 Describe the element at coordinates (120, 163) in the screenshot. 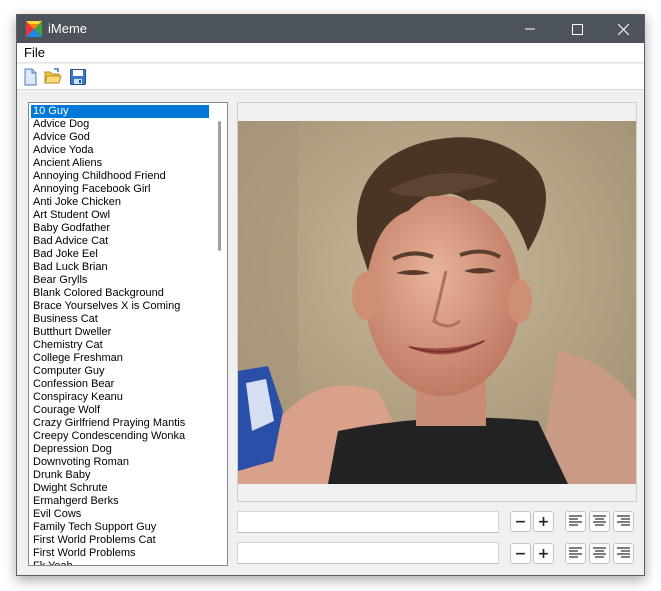

I see `list-item: Ancient Aliens` at that location.